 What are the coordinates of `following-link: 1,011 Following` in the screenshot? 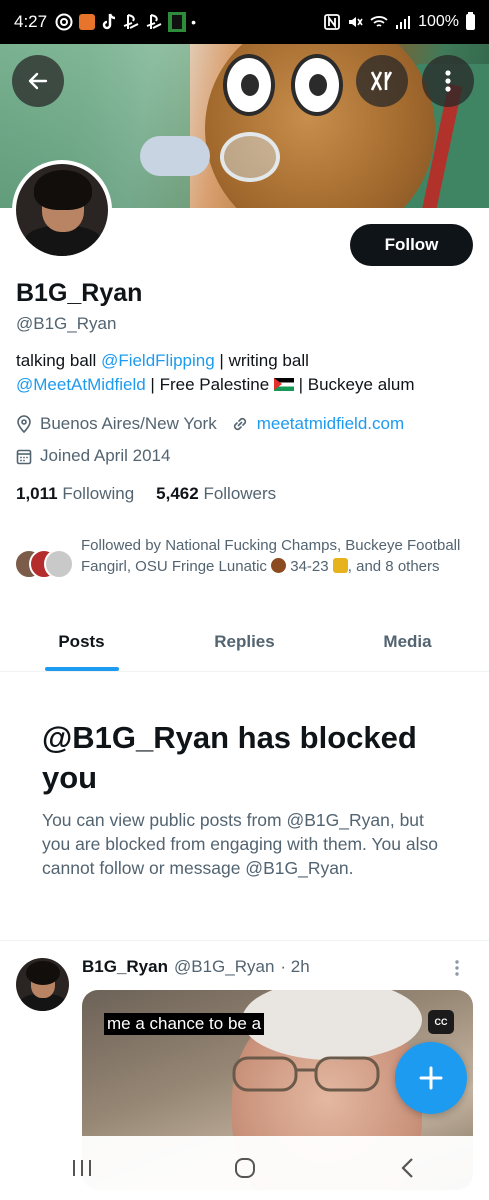 It's located at (75, 494).